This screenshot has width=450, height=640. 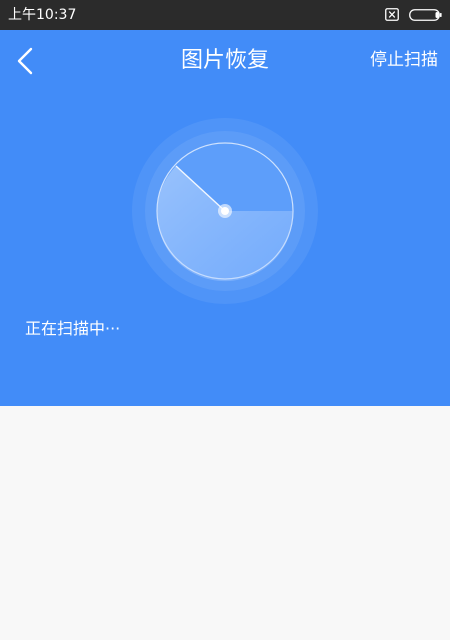 I want to click on stop-scan-button: 停止扫描, so click(x=404, y=60).